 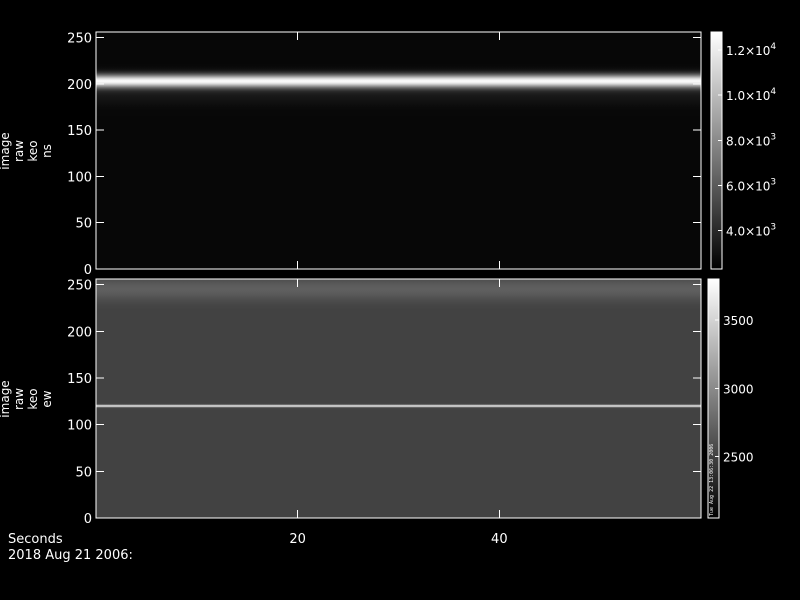 What do you see at coordinates (35, 539) in the screenshot?
I see `x-axis-title: Seconds` at bounding box center [35, 539].